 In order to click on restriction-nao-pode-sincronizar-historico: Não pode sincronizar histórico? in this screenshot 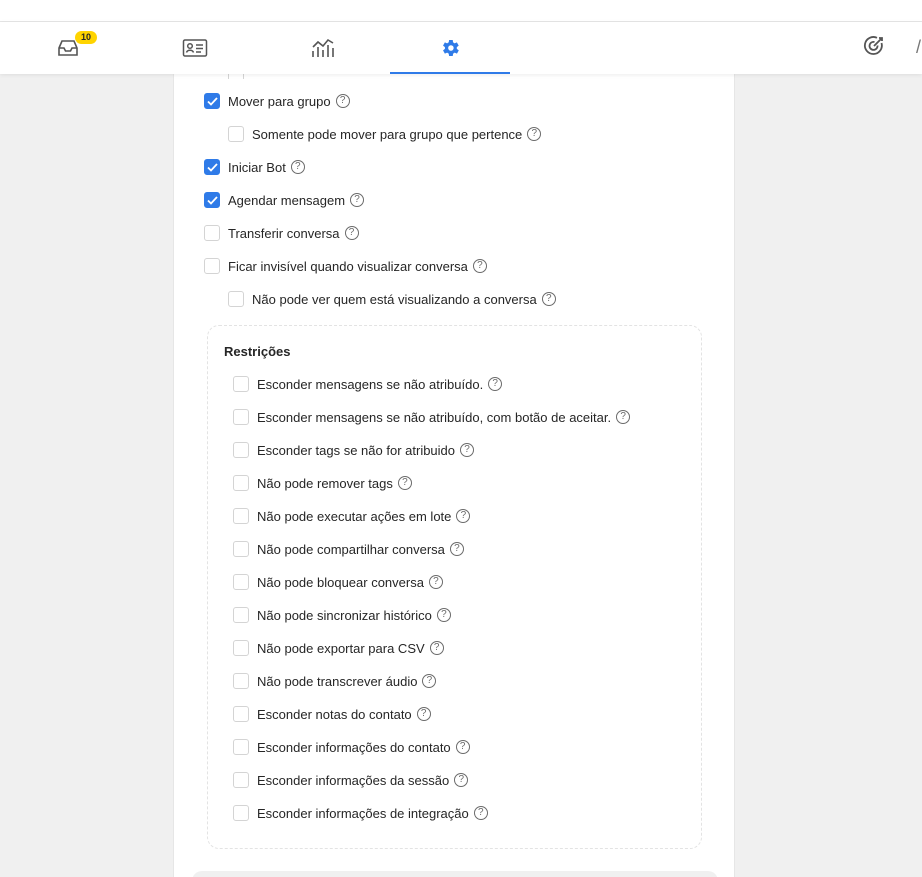, I will do `click(342, 615)`.